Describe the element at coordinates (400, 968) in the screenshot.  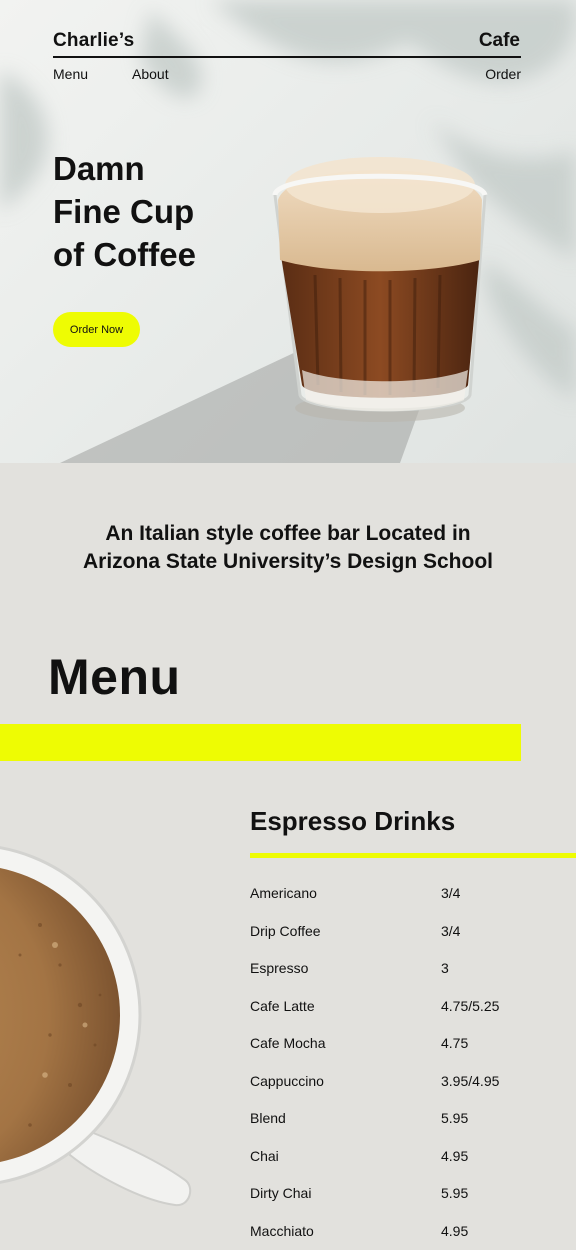
I see `menu-item: Espresso 3` at that location.